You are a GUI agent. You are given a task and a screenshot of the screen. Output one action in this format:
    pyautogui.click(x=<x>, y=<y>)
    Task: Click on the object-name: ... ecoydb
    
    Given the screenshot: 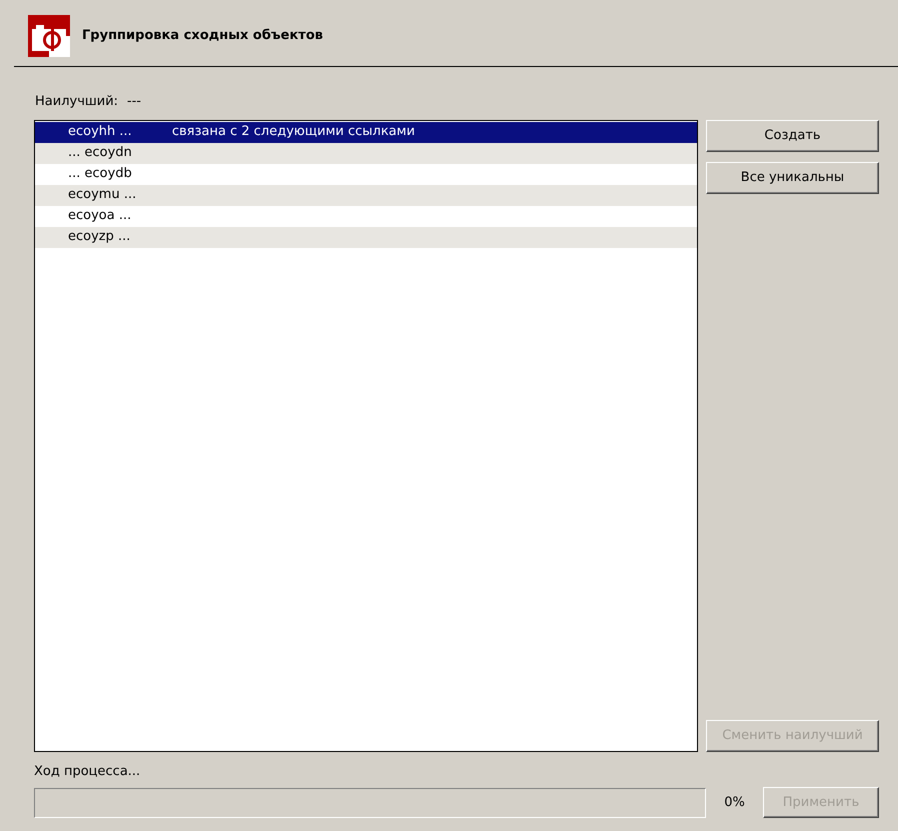 What is the action you would take?
    pyautogui.click(x=100, y=174)
    